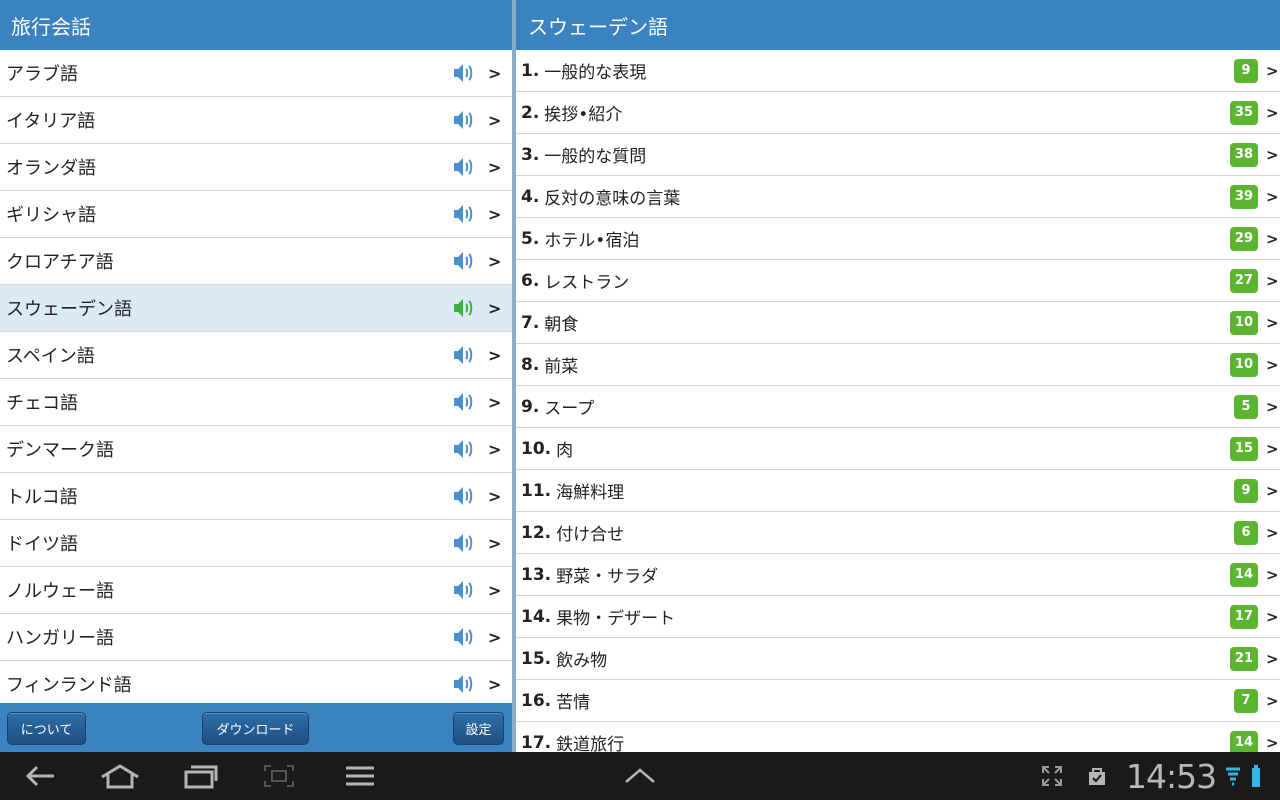 The height and width of the screenshot is (800, 1280). What do you see at coordinates (898, 659) in the screenshot?
I see `category-list-item: 15. 飲み物 21 >` at bounding box center [898, 659].